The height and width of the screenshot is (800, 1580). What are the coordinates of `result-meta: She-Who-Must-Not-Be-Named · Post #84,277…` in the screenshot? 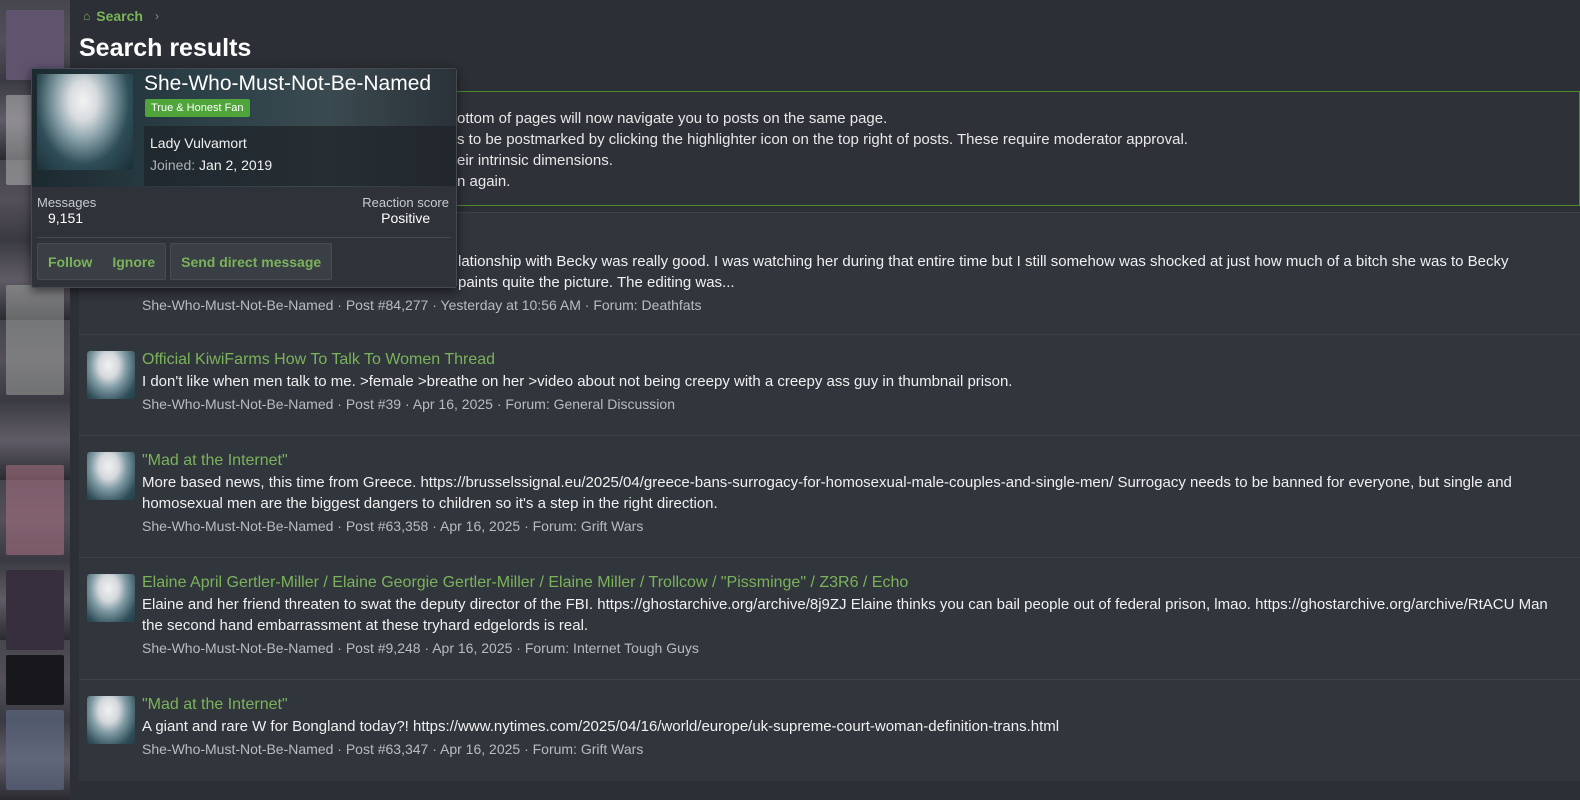 It's located at (422, 305).